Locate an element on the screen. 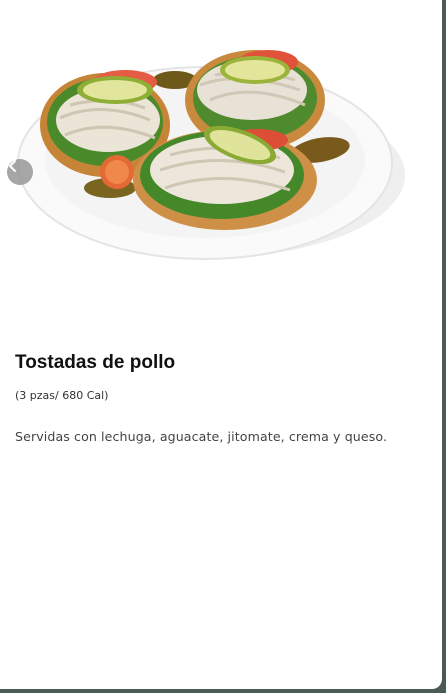 The image size is (446, 693). product-title: Tostadas de pollo is located at coordinates (95, 362).